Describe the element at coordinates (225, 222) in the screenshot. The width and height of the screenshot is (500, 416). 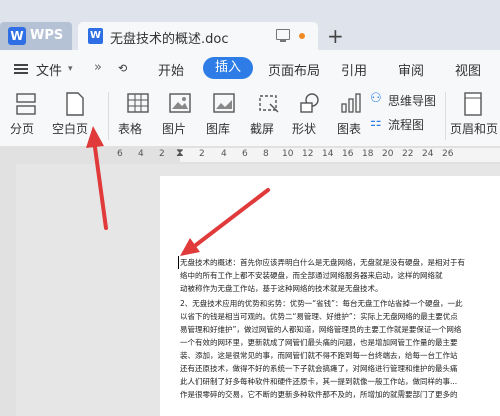
I see `red-arrow-to-cursor` at that location.